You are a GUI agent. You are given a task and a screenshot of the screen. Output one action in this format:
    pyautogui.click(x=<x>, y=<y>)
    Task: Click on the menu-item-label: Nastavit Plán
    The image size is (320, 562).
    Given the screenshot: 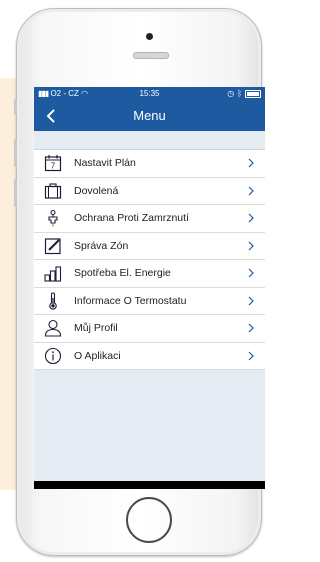 What is the action you would take?
    pyautogui.click(x=105, y=163)
    